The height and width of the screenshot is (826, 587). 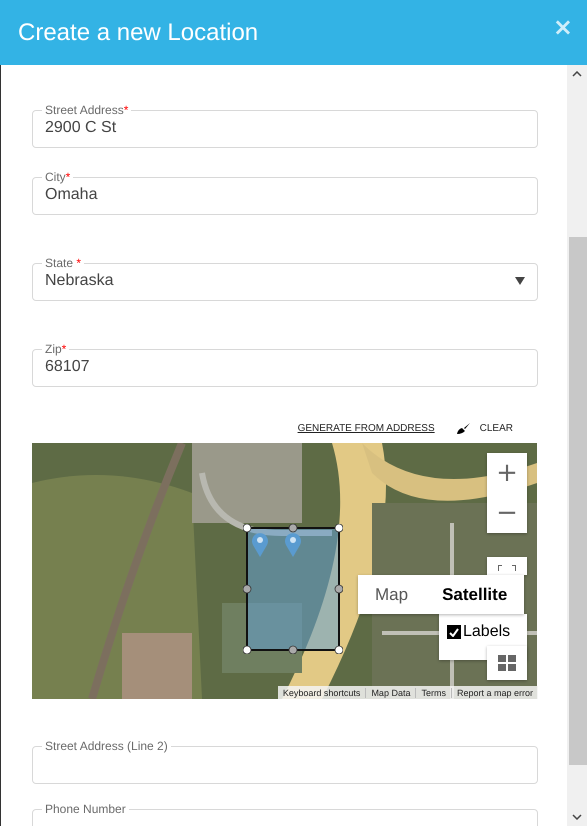 What do you see at coordinates (390, 693) in the screenshot?
I see `attribution-link: Map Data` at bounding box center [390, 693].